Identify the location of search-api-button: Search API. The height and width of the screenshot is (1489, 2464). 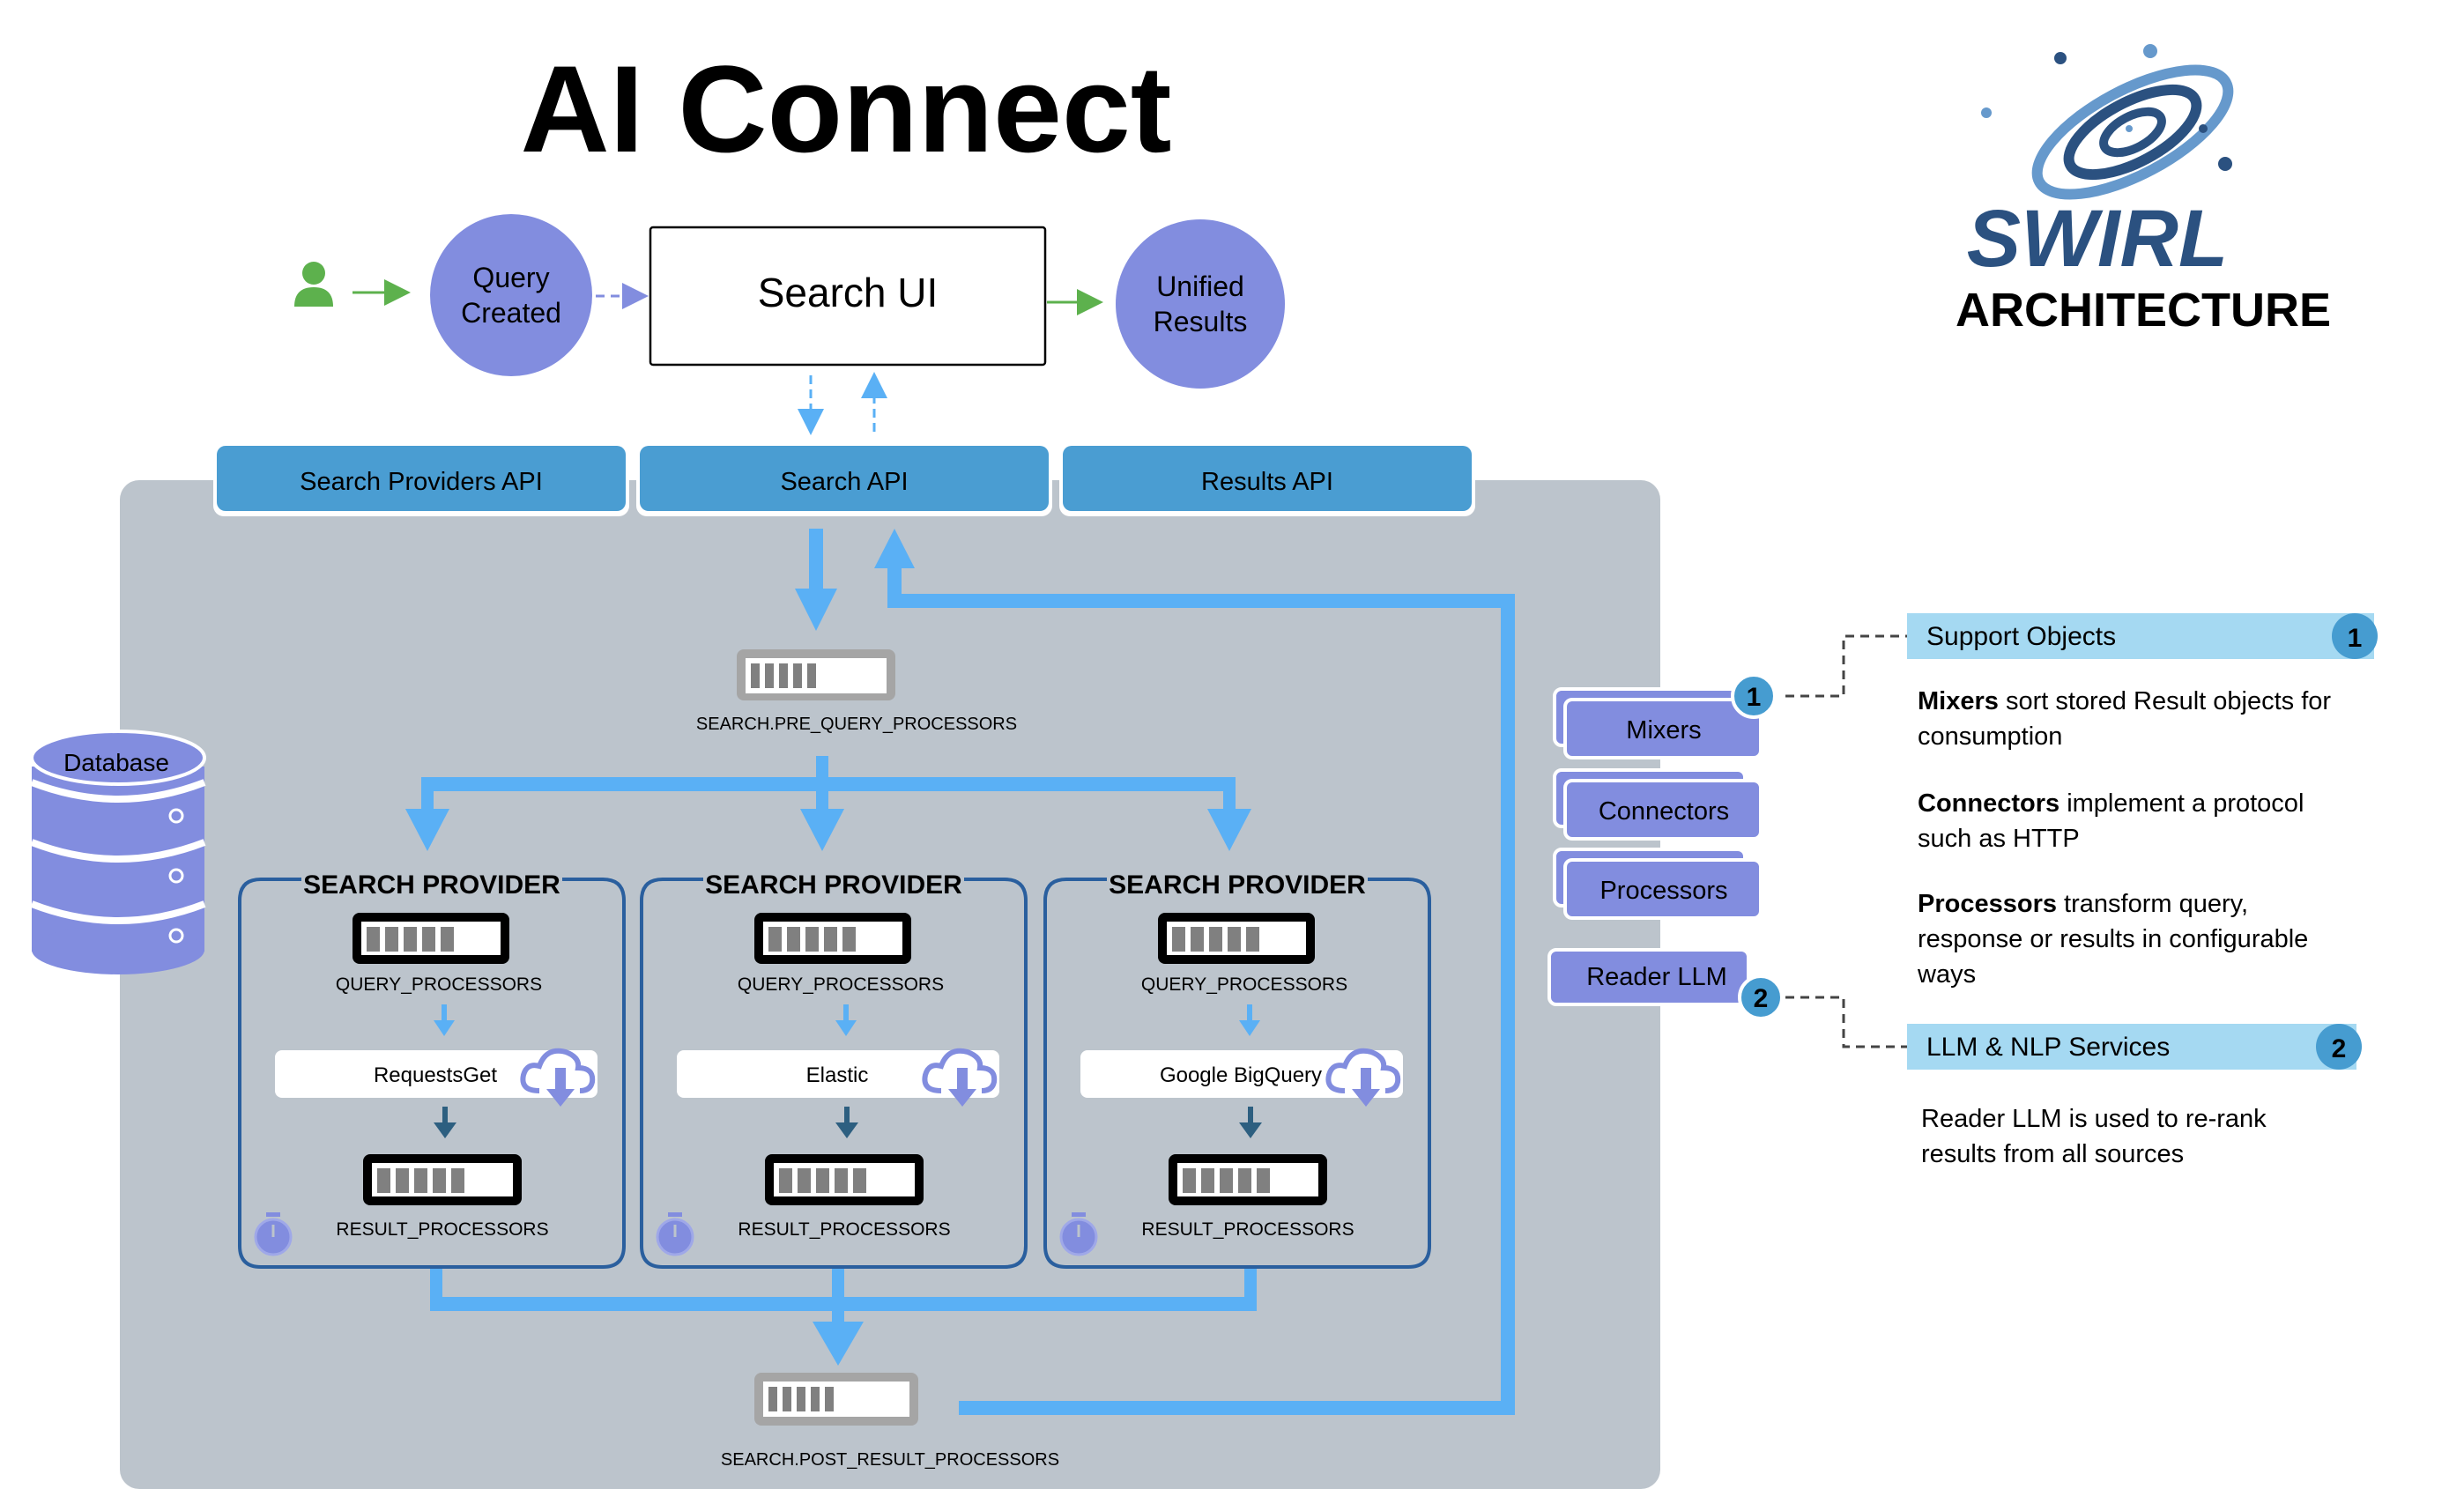
(844, 481).